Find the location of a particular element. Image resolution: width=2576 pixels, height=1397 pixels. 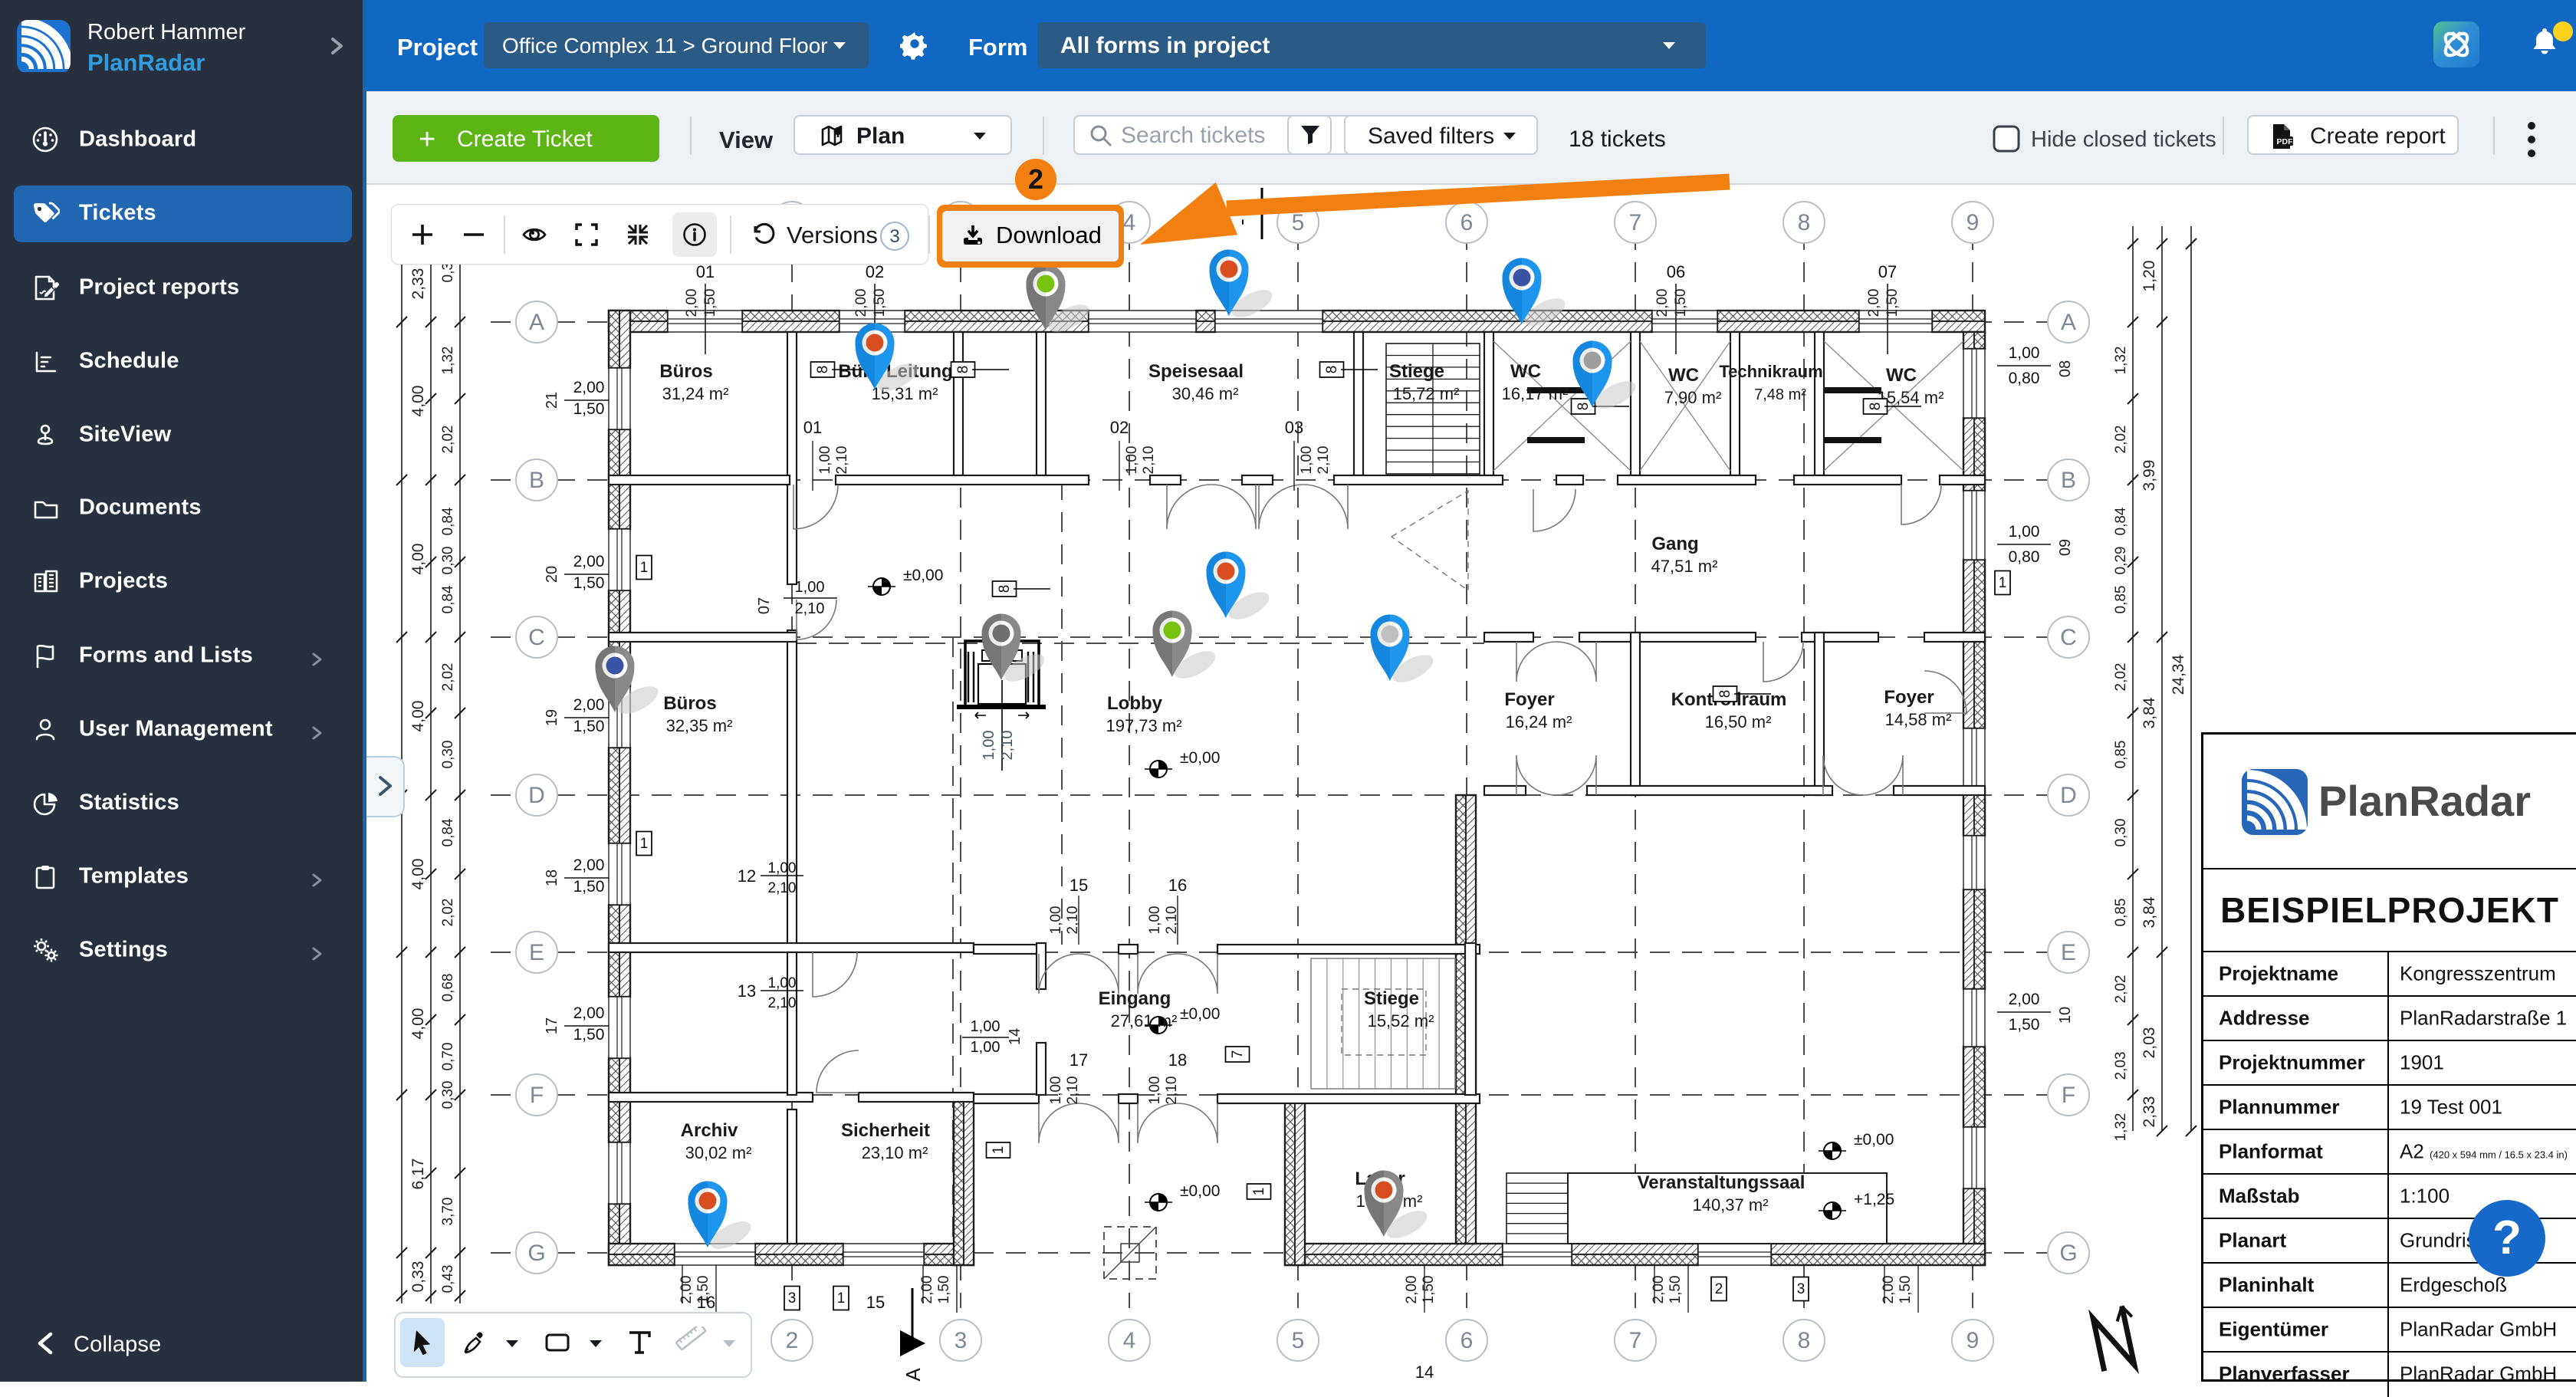

svg-text: 06 is located at coordinates (1676, 271).